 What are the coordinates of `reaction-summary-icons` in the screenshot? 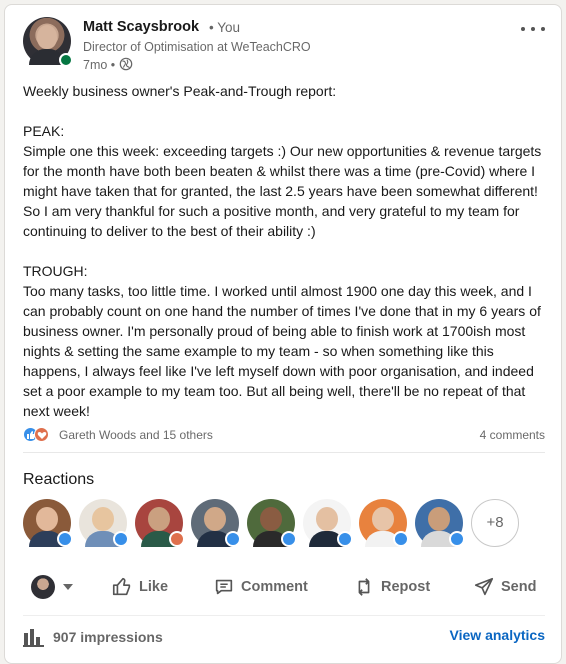 It's located at (38, 435).